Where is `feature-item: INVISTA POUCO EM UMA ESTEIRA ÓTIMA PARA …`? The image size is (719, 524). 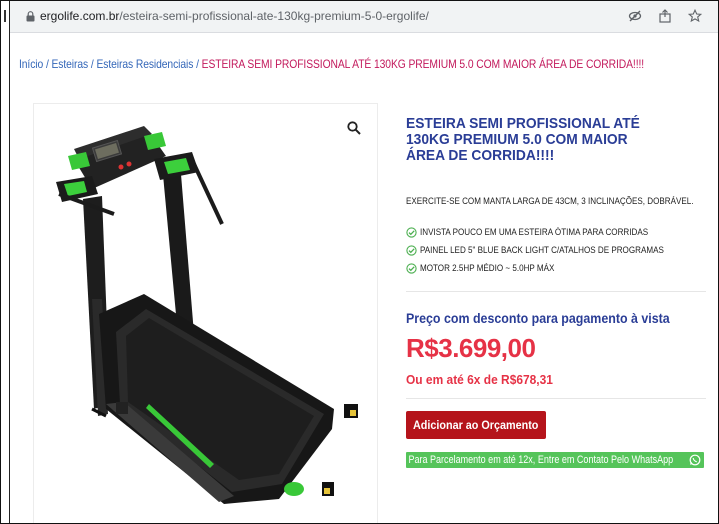 feature-item: INVISTA POUCO EM UMA ESTEIRA ÓTIMA PARA … is located at coordinates (556, 232).